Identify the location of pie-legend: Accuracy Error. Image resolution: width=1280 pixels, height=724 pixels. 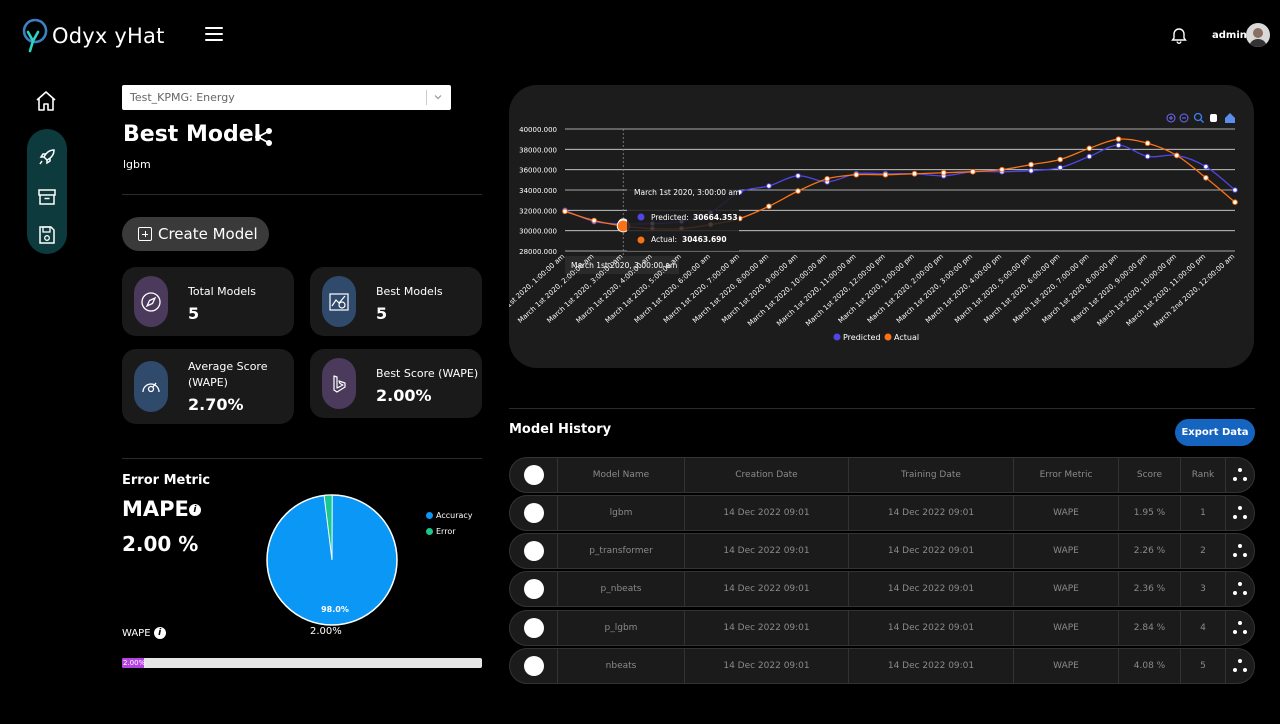
(449, 524).